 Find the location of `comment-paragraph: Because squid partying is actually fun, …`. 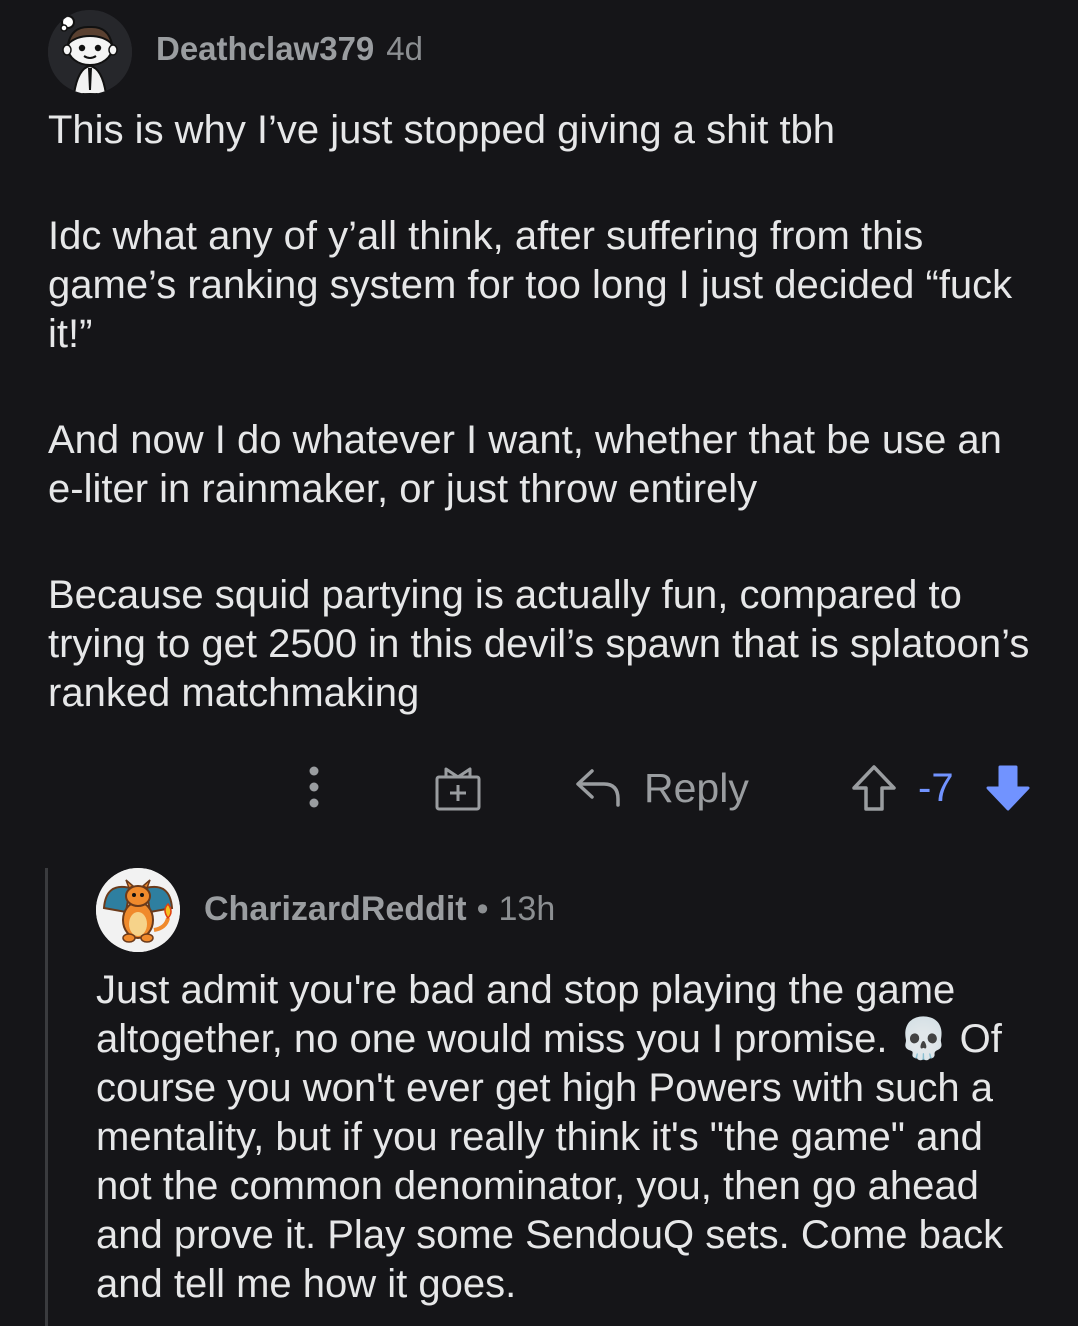

comment-paragraph: Because squid partying is actually fun, … is located at coordinates (539, 644).